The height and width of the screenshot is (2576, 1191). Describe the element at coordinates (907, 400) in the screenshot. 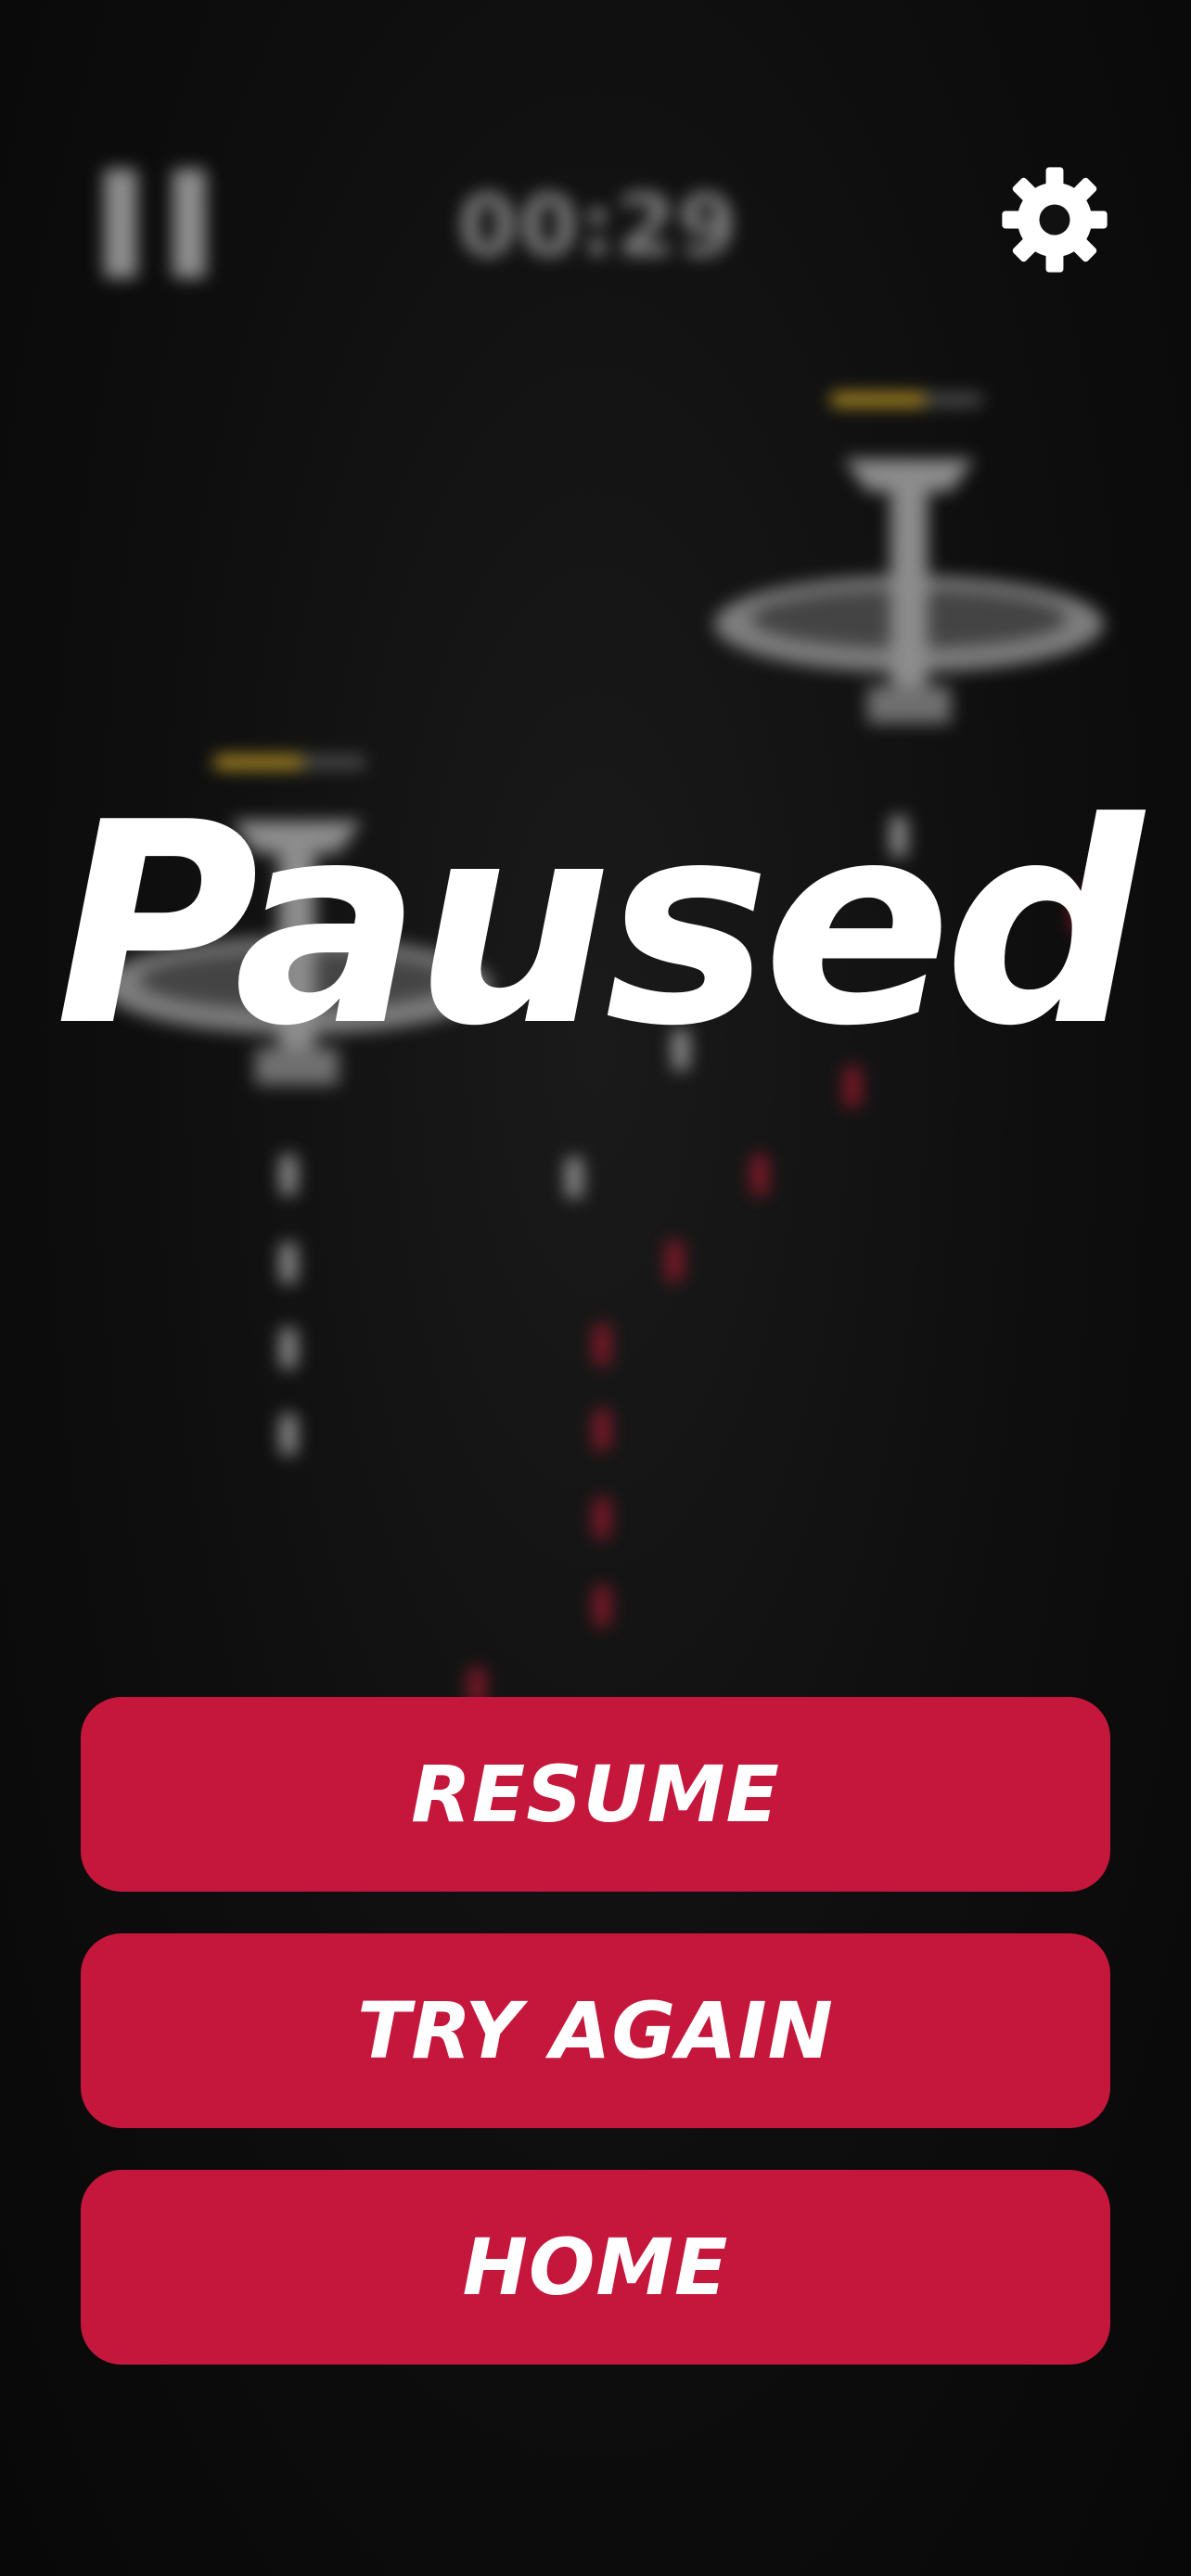

I see `enemy-health-bar` at that location.